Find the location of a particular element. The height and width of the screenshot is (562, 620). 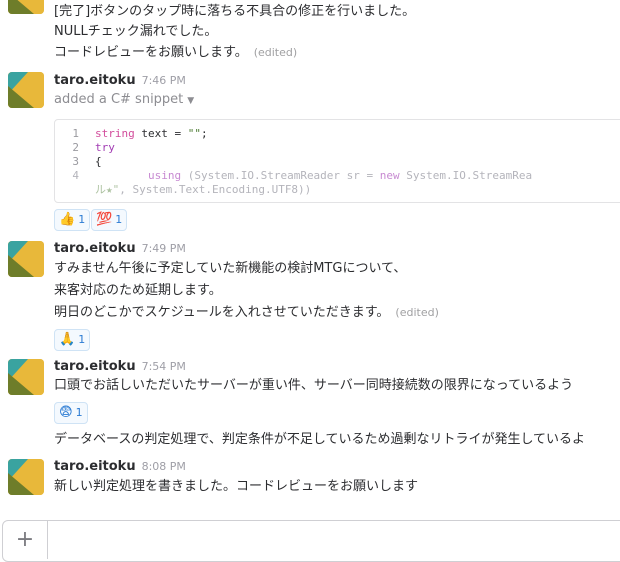

message-text: [完了]ボタンのタップ時に落ちる不具合の修正を行いました。 is located at coordinates (235, 11).